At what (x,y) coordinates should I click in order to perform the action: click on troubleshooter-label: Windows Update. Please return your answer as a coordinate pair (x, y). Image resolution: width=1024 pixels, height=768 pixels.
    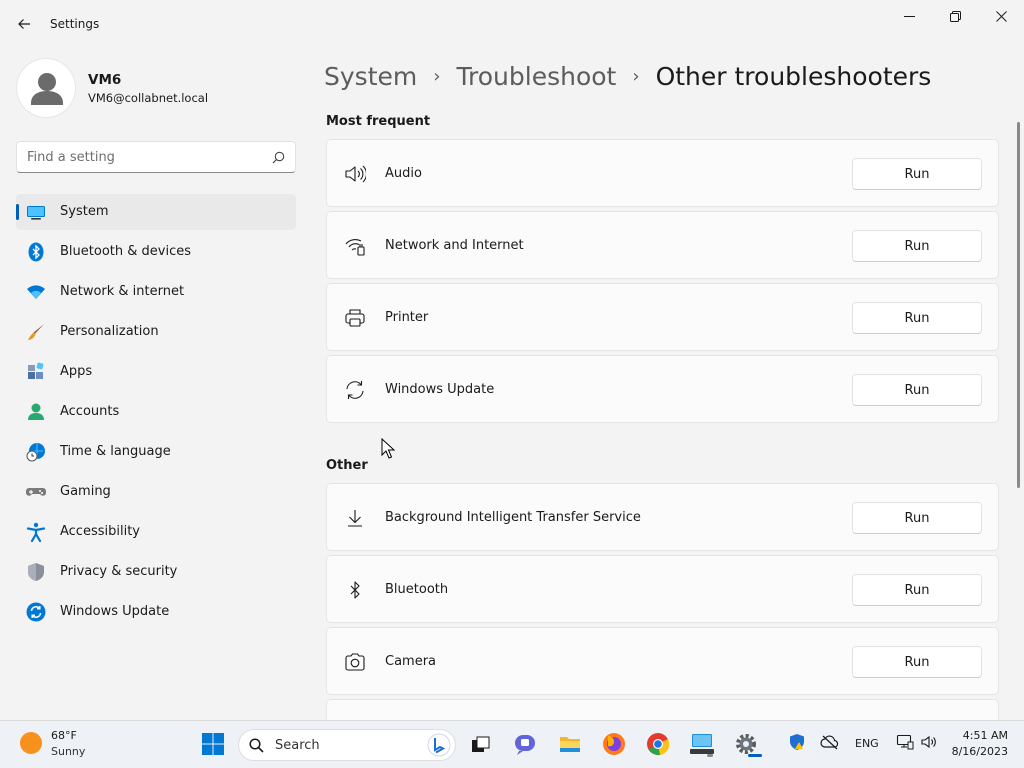
    Looking at the image, I should click on (440, 389).